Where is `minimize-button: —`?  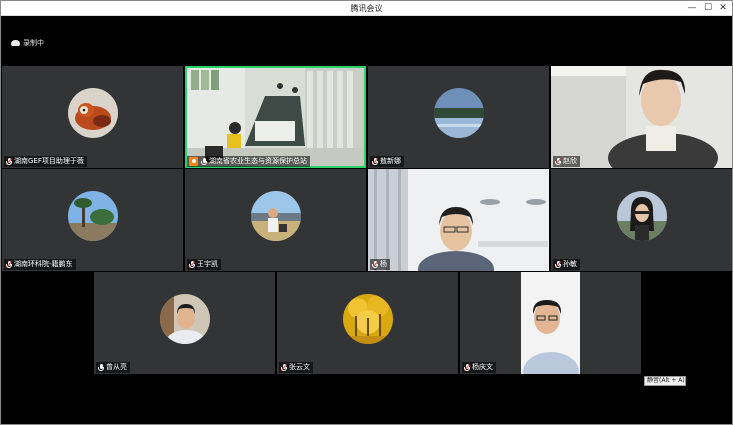 minimize-button: — is located at coordinates (692, 8).